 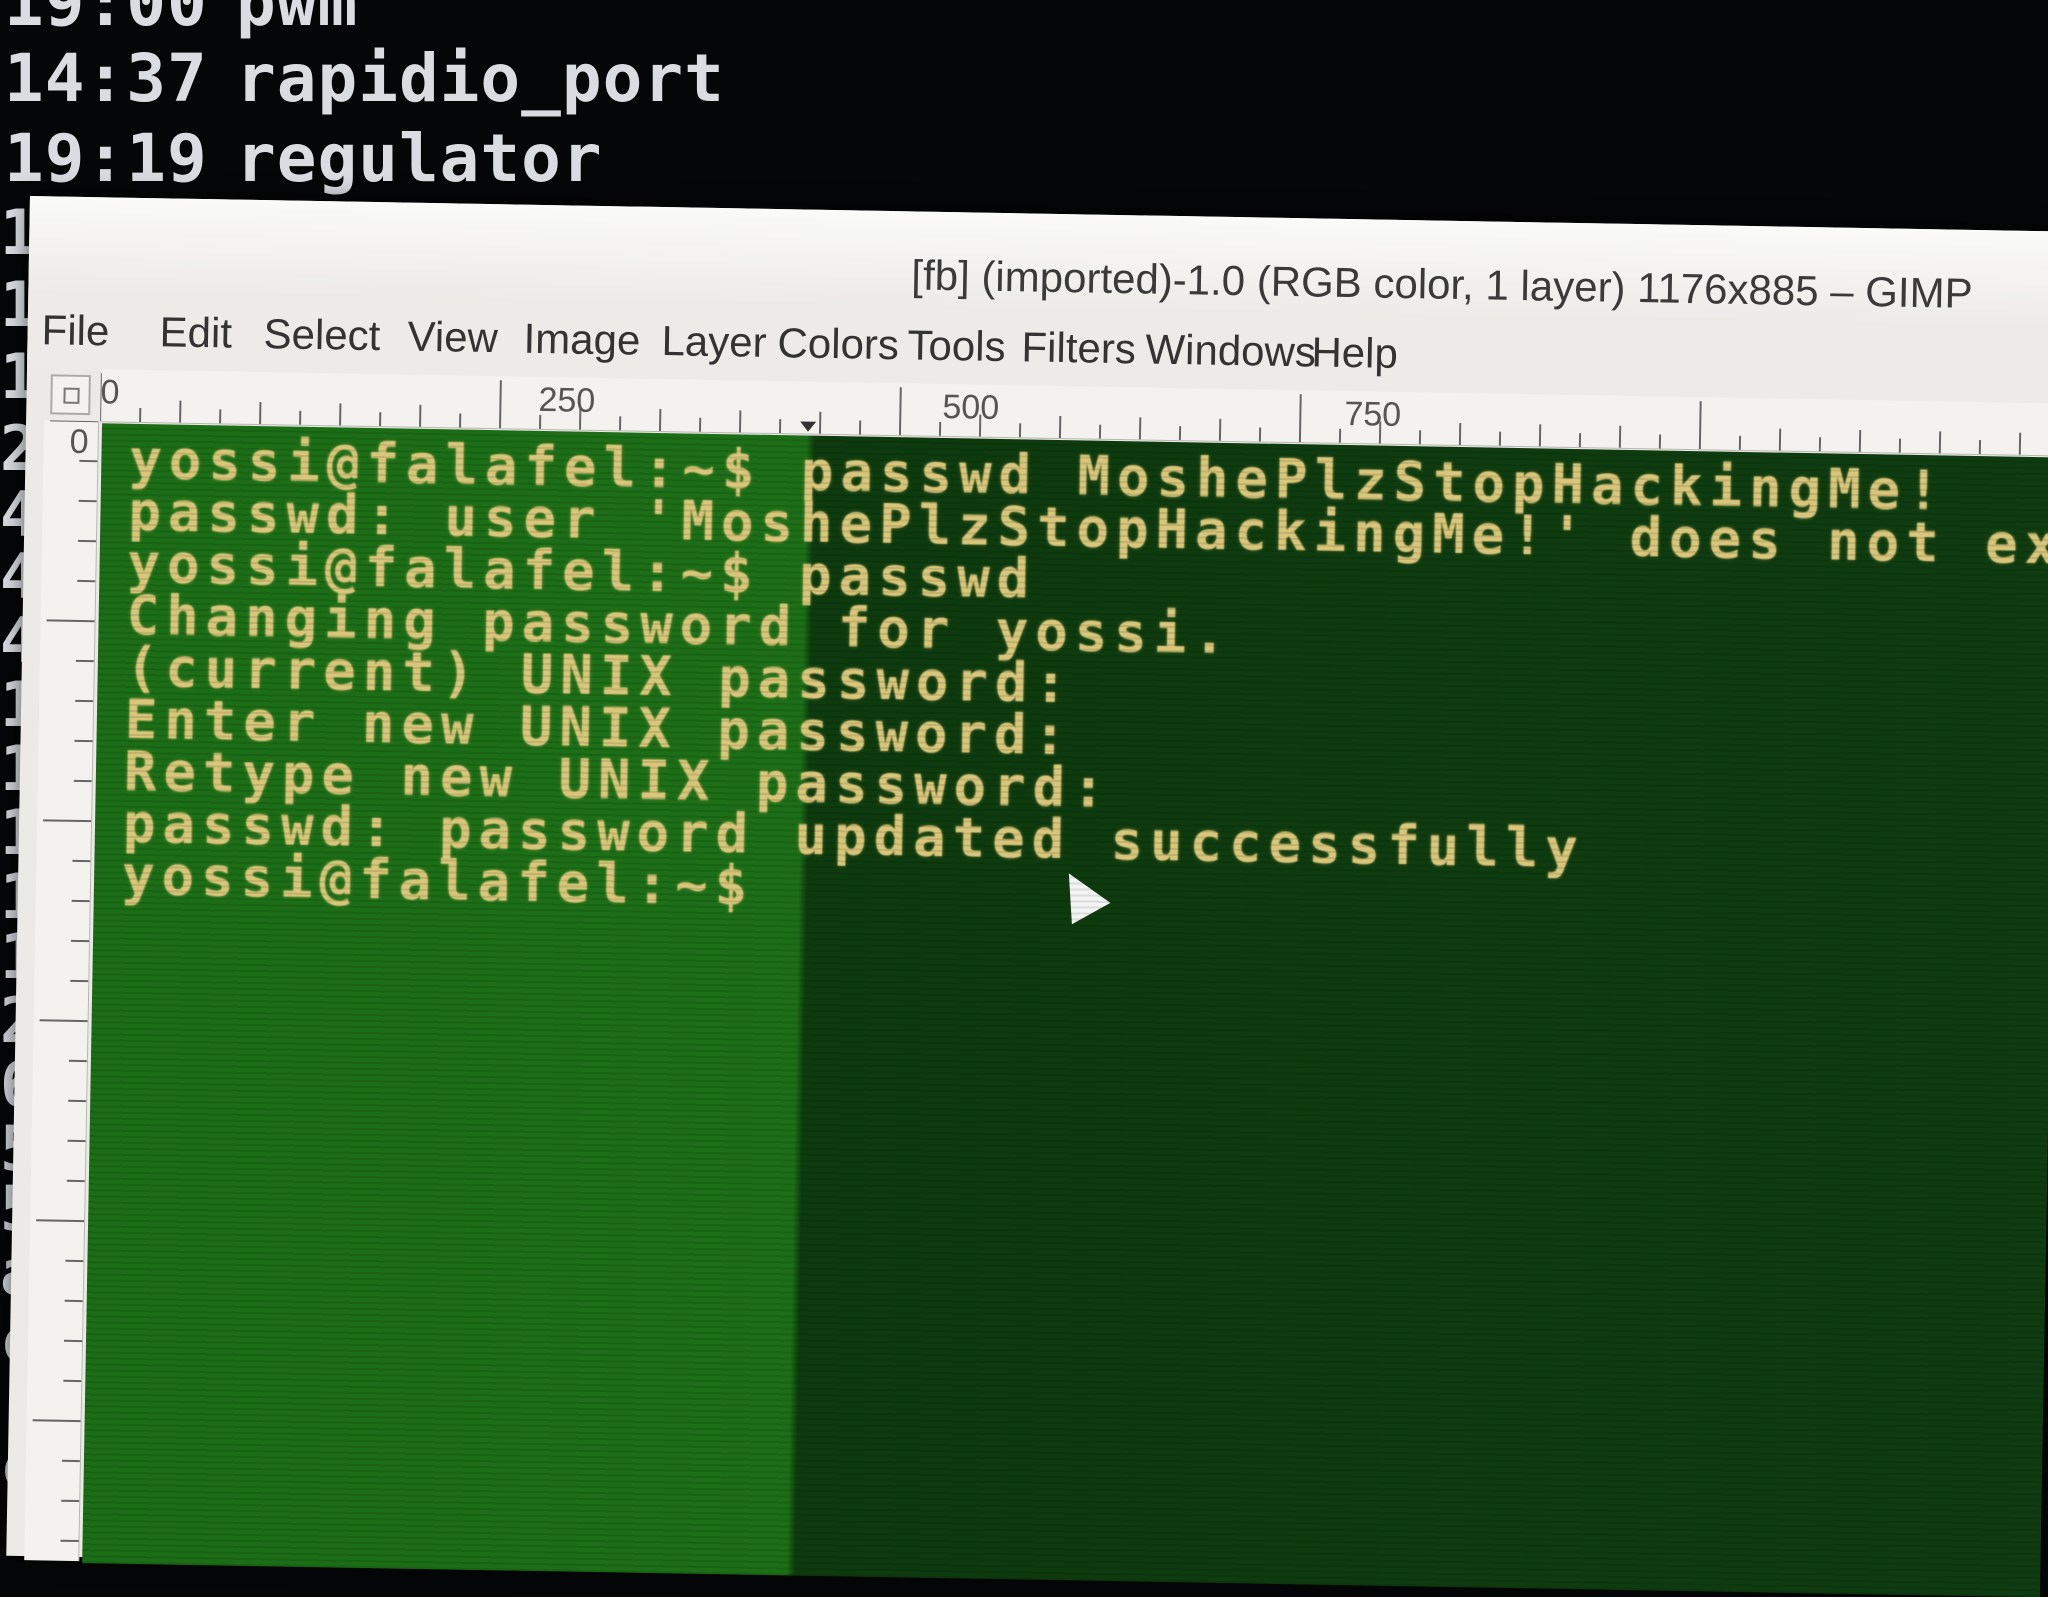 I want to click on terminal-listing-row: 19:00pwm, so click(x=181, y=20).